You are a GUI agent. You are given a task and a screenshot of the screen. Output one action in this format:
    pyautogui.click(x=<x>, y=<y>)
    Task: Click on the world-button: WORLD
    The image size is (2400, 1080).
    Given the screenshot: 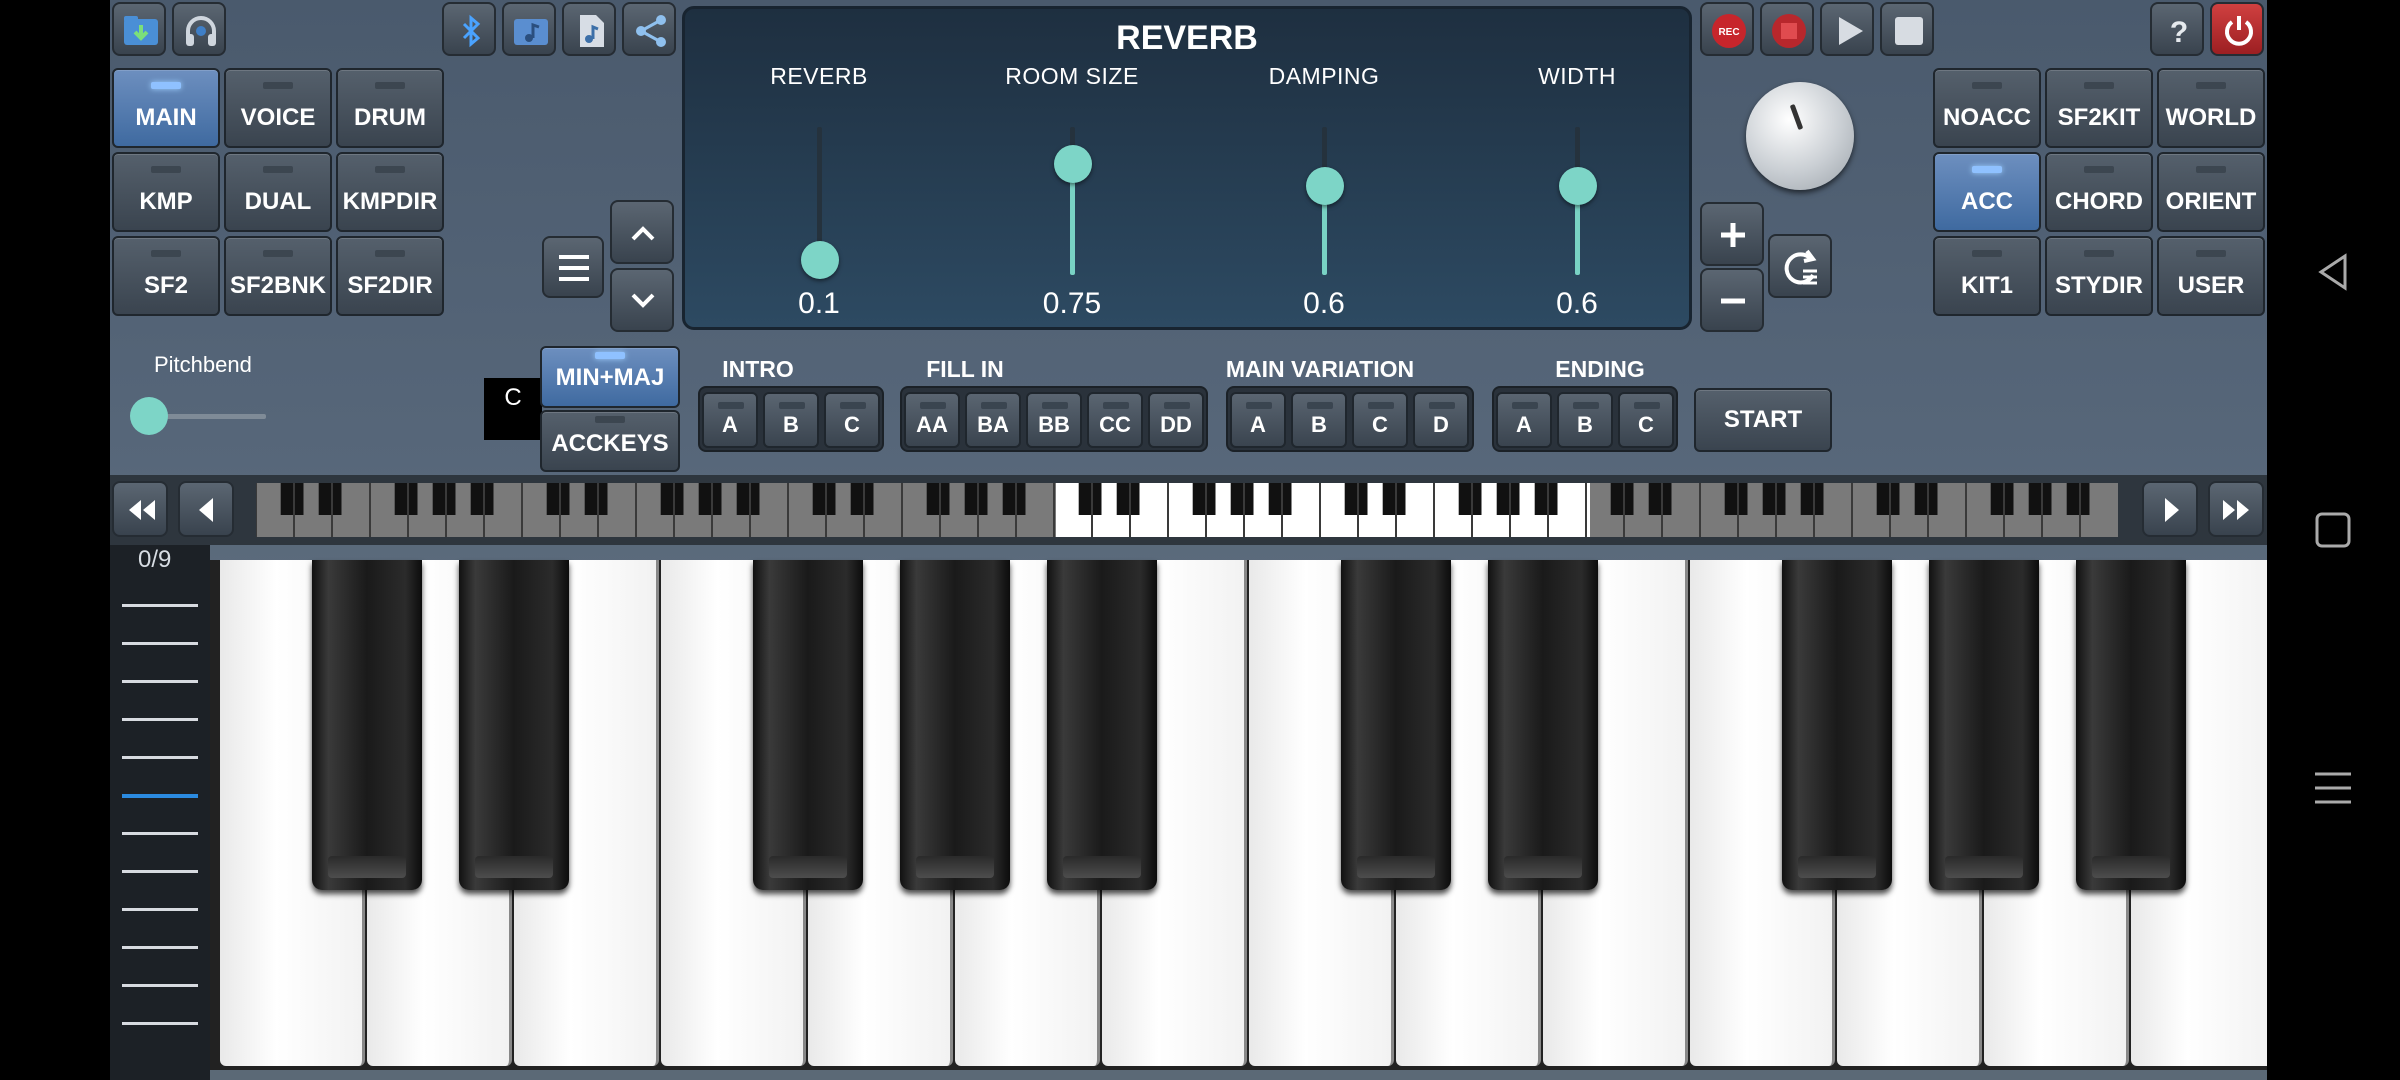 What is the action you would take?
    pyautogui.click(x=2211, y=108)
    